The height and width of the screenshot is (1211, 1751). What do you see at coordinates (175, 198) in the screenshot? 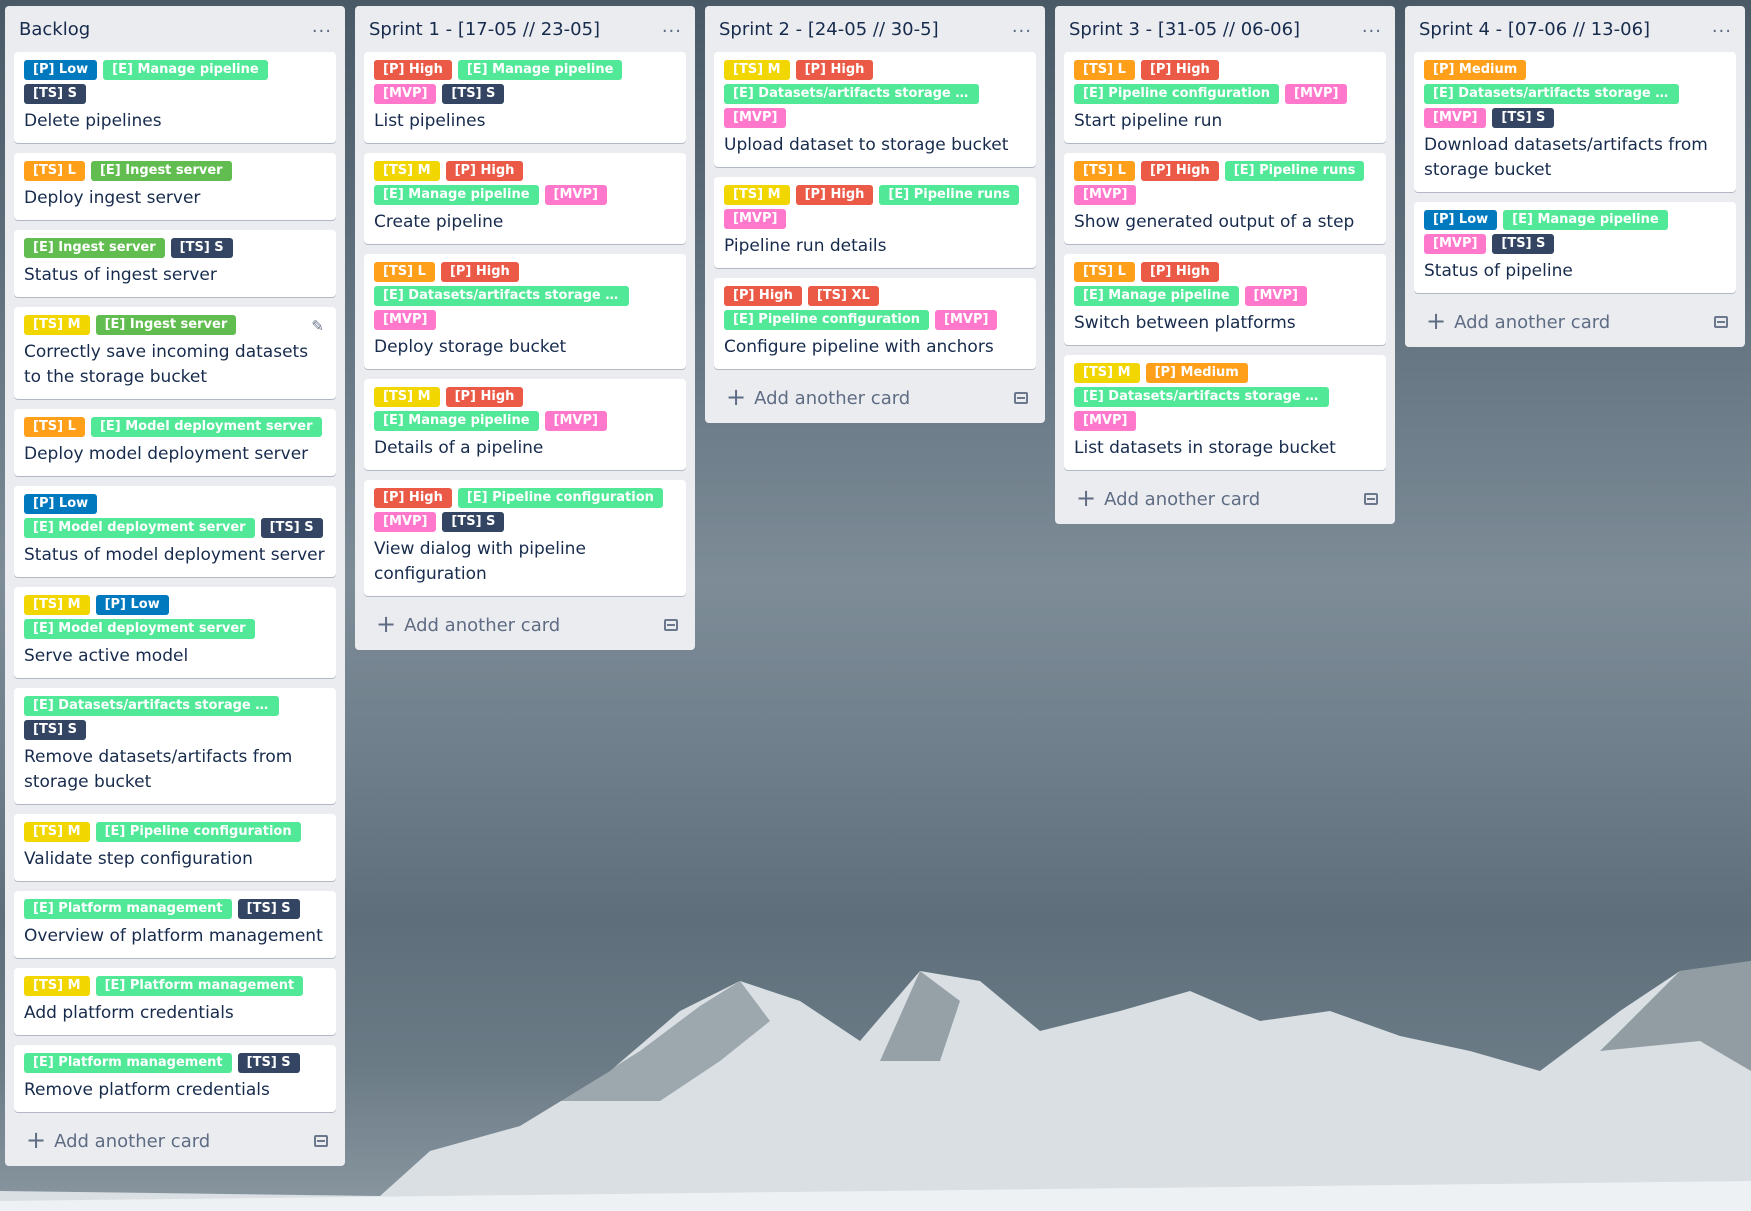
I see `card-title: Deploy ingest server` at bounding box center [175, 198].